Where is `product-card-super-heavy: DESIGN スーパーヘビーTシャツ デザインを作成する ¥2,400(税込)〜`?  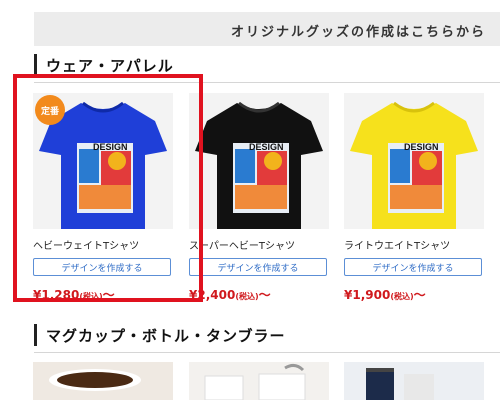
product-card-super-heavy: DESIGN スーパーヘビーTシャツ デザインを作成する ¥2,400(税込)〜 is located at coordinates (259, 198).